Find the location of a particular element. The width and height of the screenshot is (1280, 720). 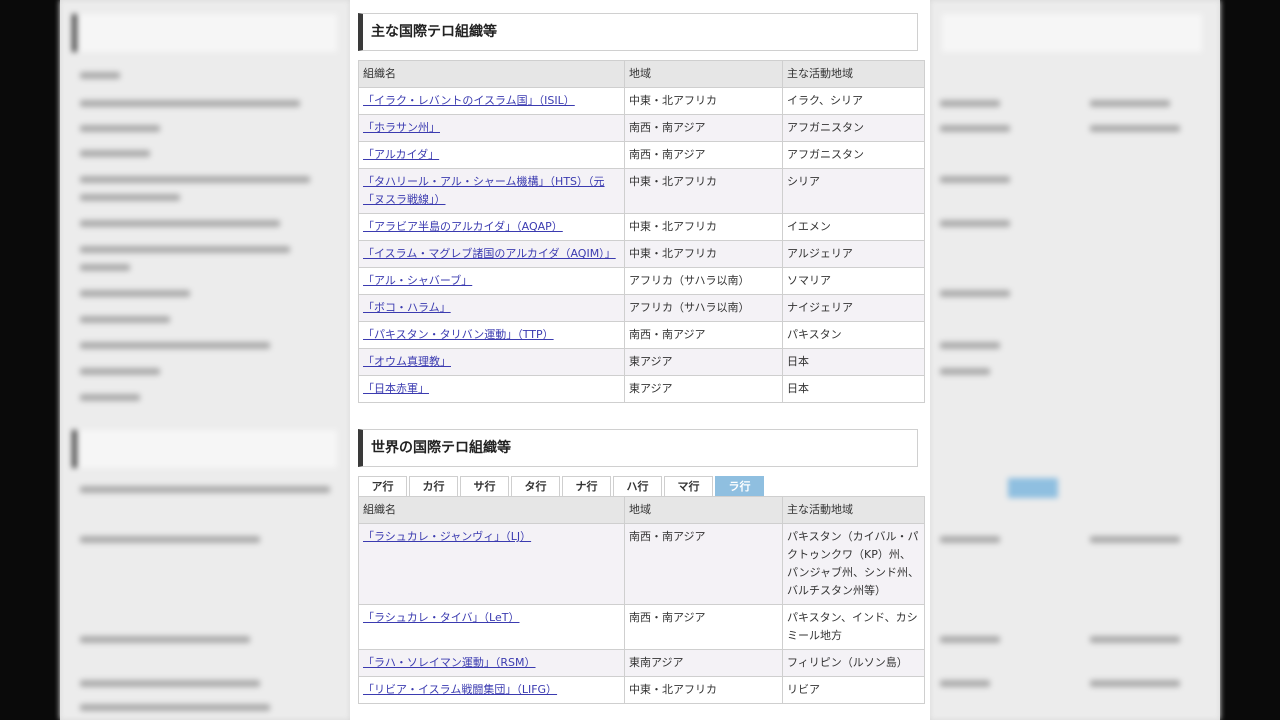

org-link: 「ホラサン州」 is located at coordinates (401, 127).